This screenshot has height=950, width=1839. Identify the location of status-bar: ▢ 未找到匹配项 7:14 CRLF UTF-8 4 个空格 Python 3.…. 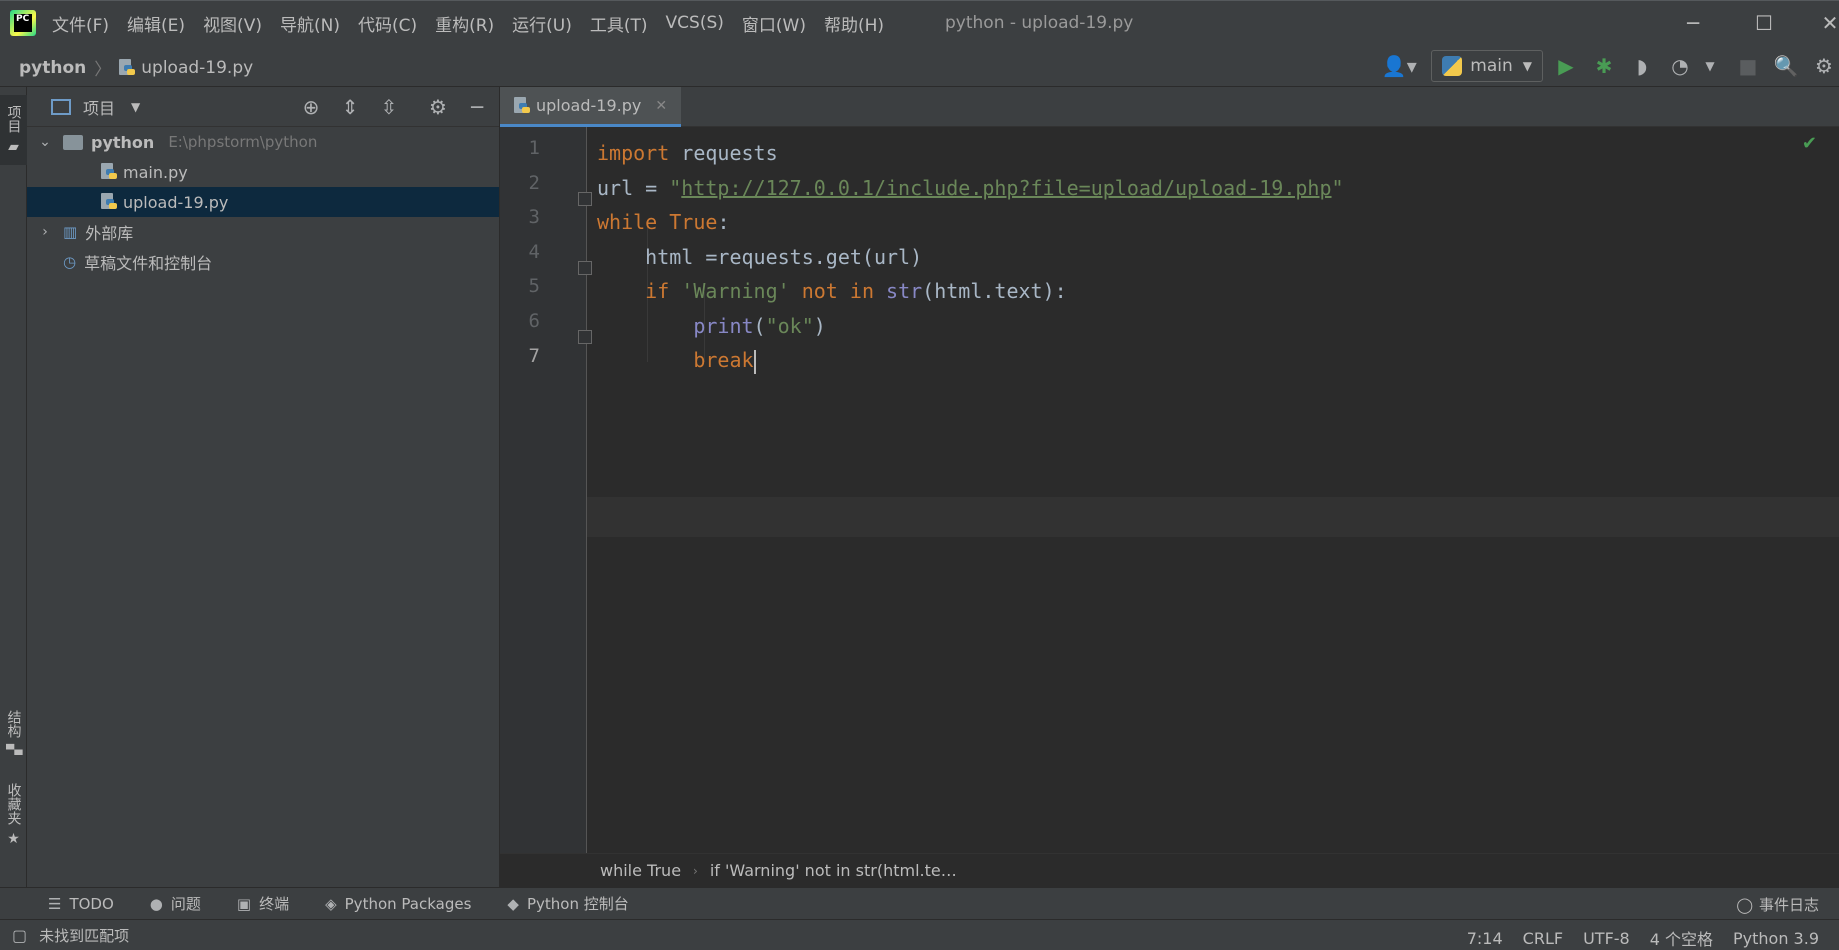
(919, 934).